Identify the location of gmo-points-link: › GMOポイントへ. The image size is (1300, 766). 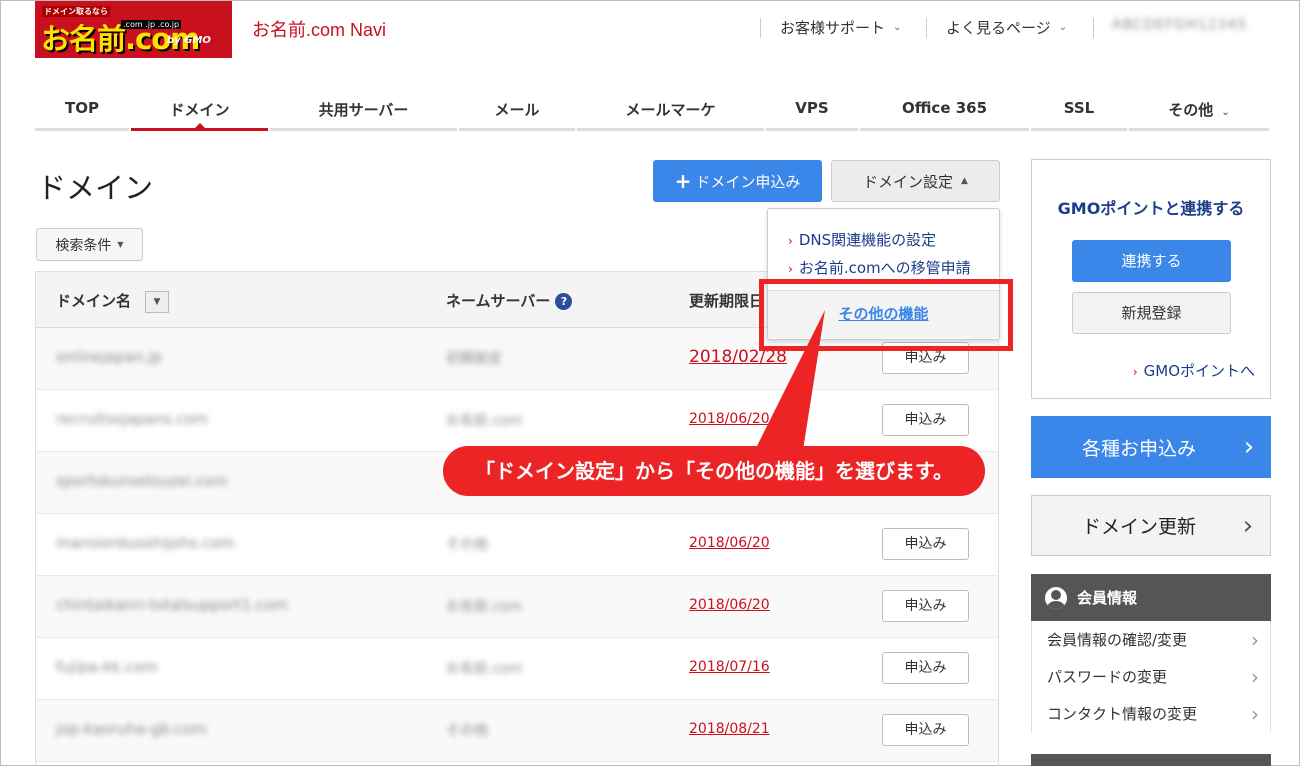
(1194, 370).